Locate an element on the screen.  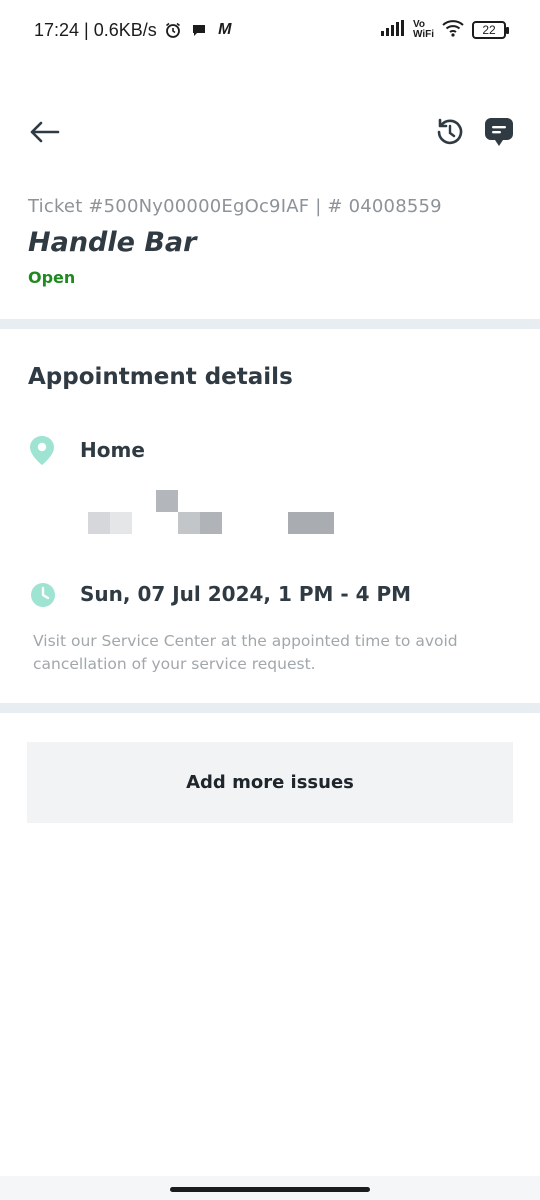
home-indicator is located at coordinates (270, 1189).